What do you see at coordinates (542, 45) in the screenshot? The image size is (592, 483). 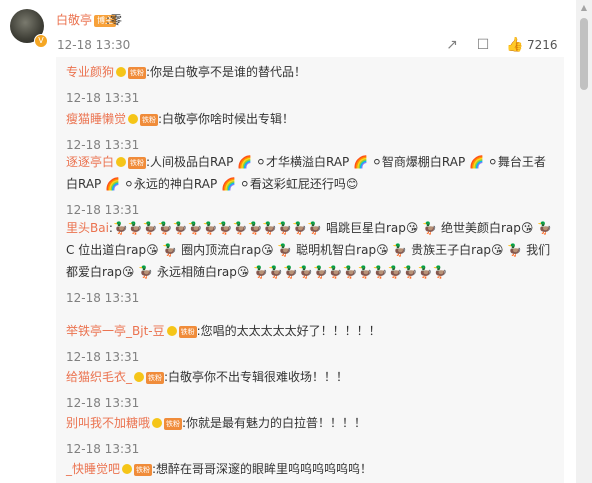 I see `like-count: 7216` at bounding box center [542, 45].